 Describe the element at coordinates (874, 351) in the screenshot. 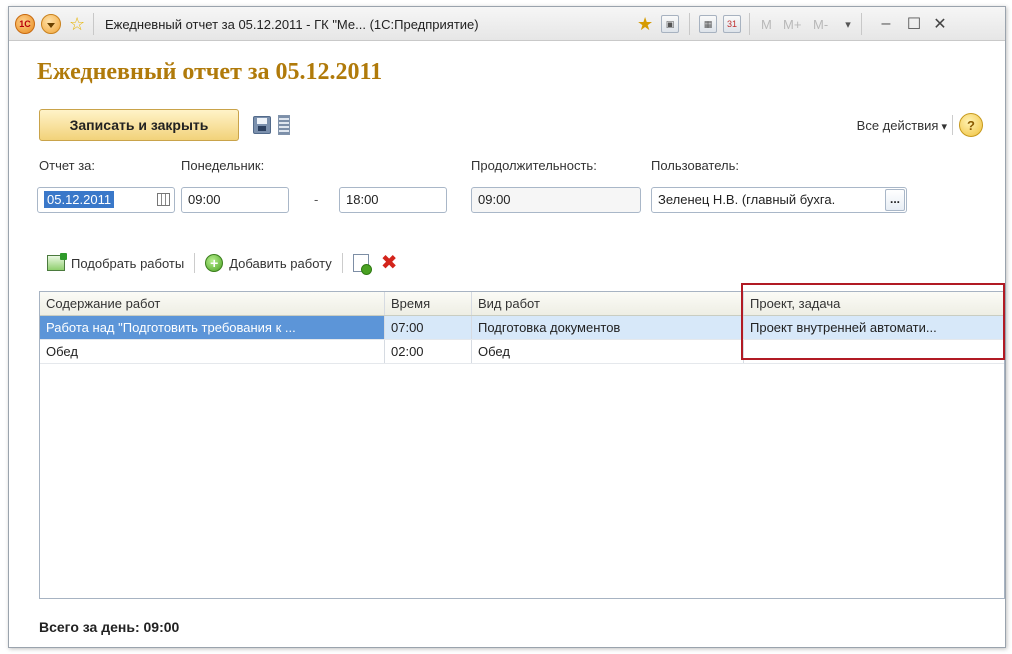

I see `cell-project` at that location.